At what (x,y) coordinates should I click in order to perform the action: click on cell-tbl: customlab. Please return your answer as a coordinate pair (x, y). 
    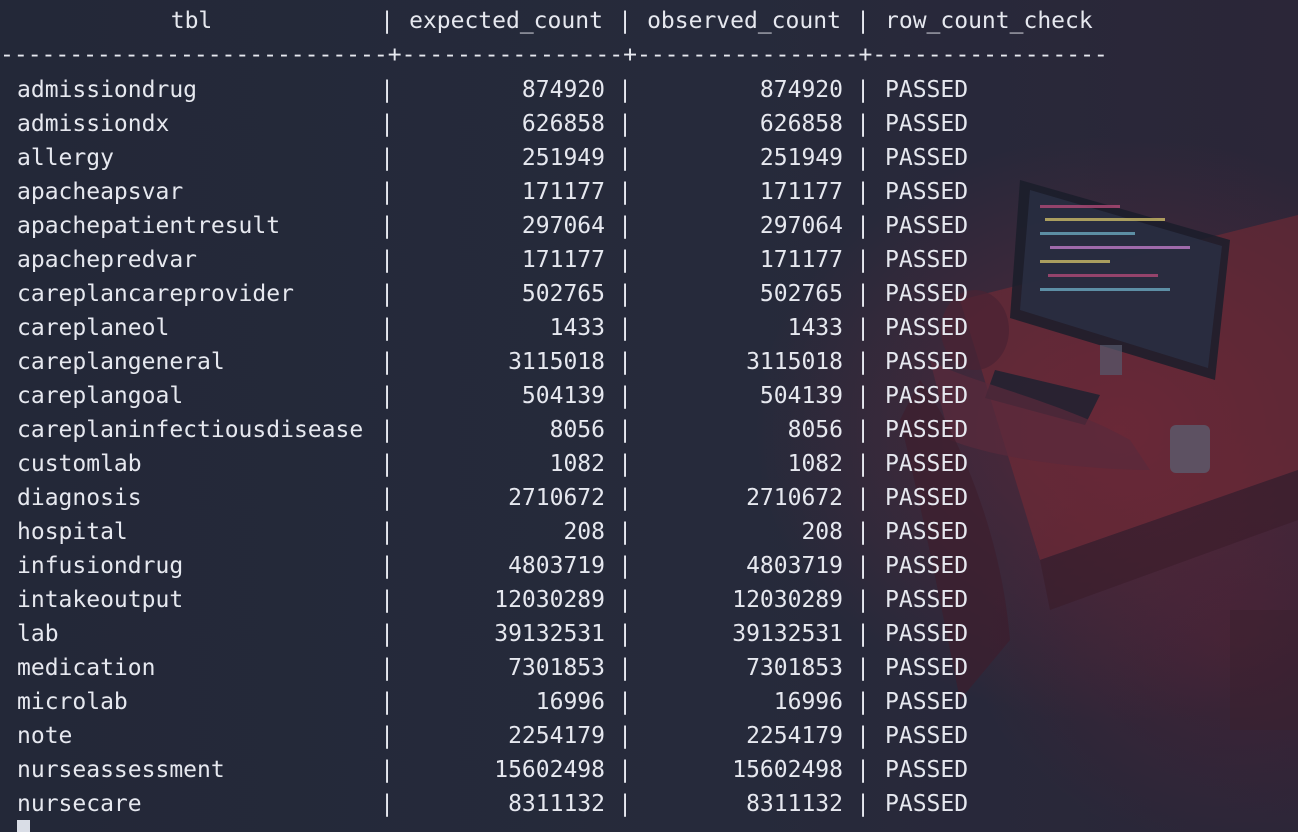
    Looking at the image, I should click on (79, 464).